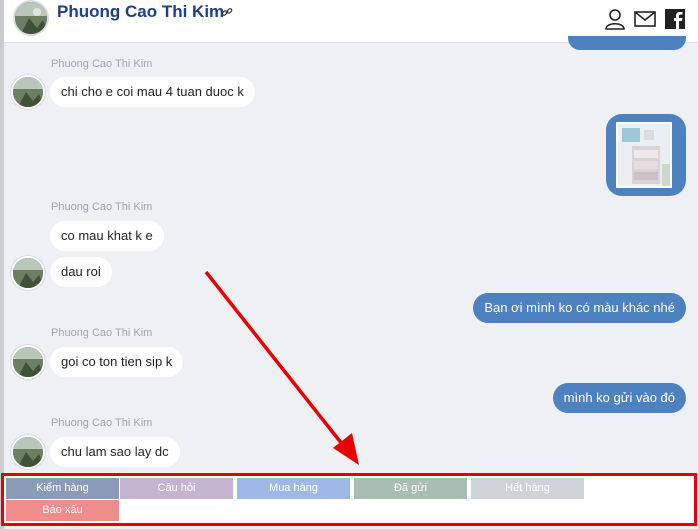 The height and width of the screenshot is (529, 698). I want to click on quick-button-cau-hoi: Câu hỏi, so click(176, 488).